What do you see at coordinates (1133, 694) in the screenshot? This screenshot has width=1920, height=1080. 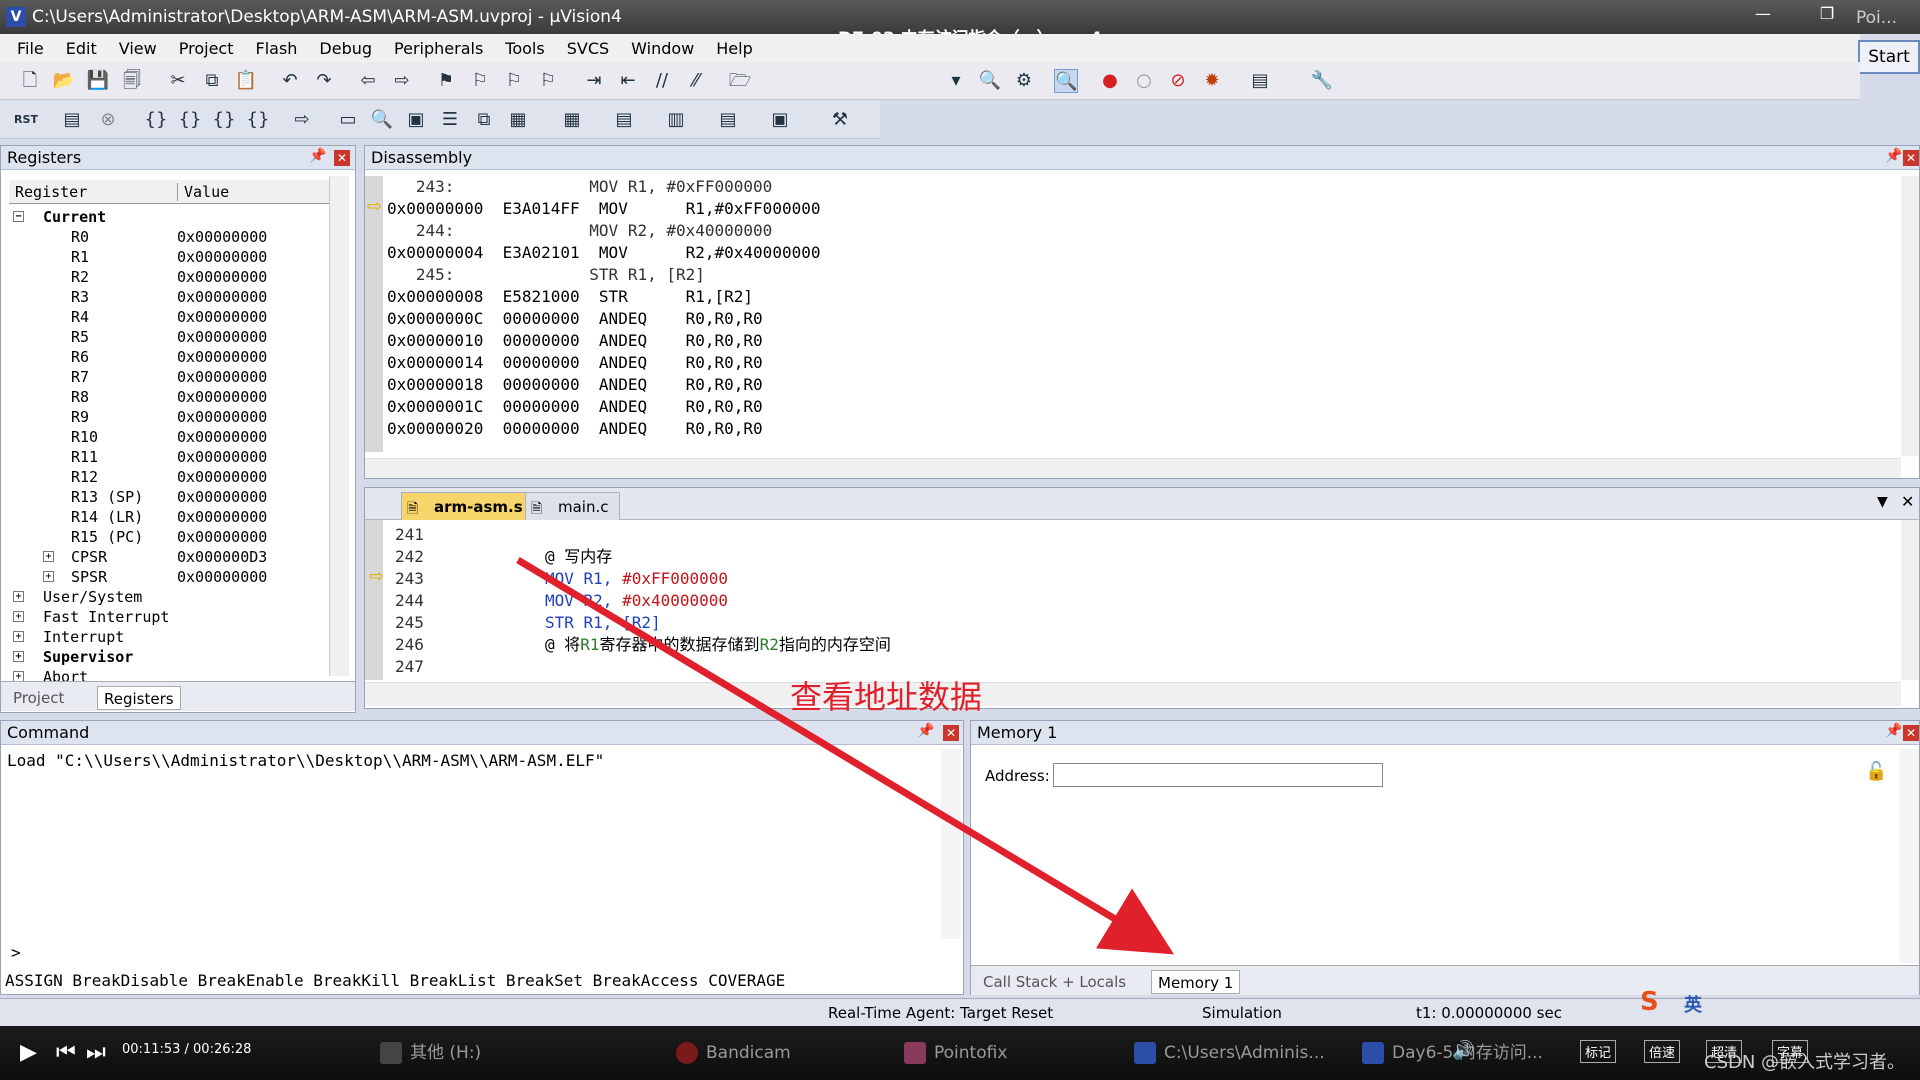 I see `editor-horizontal-scrollbar` at bounding box center [1133, 694].